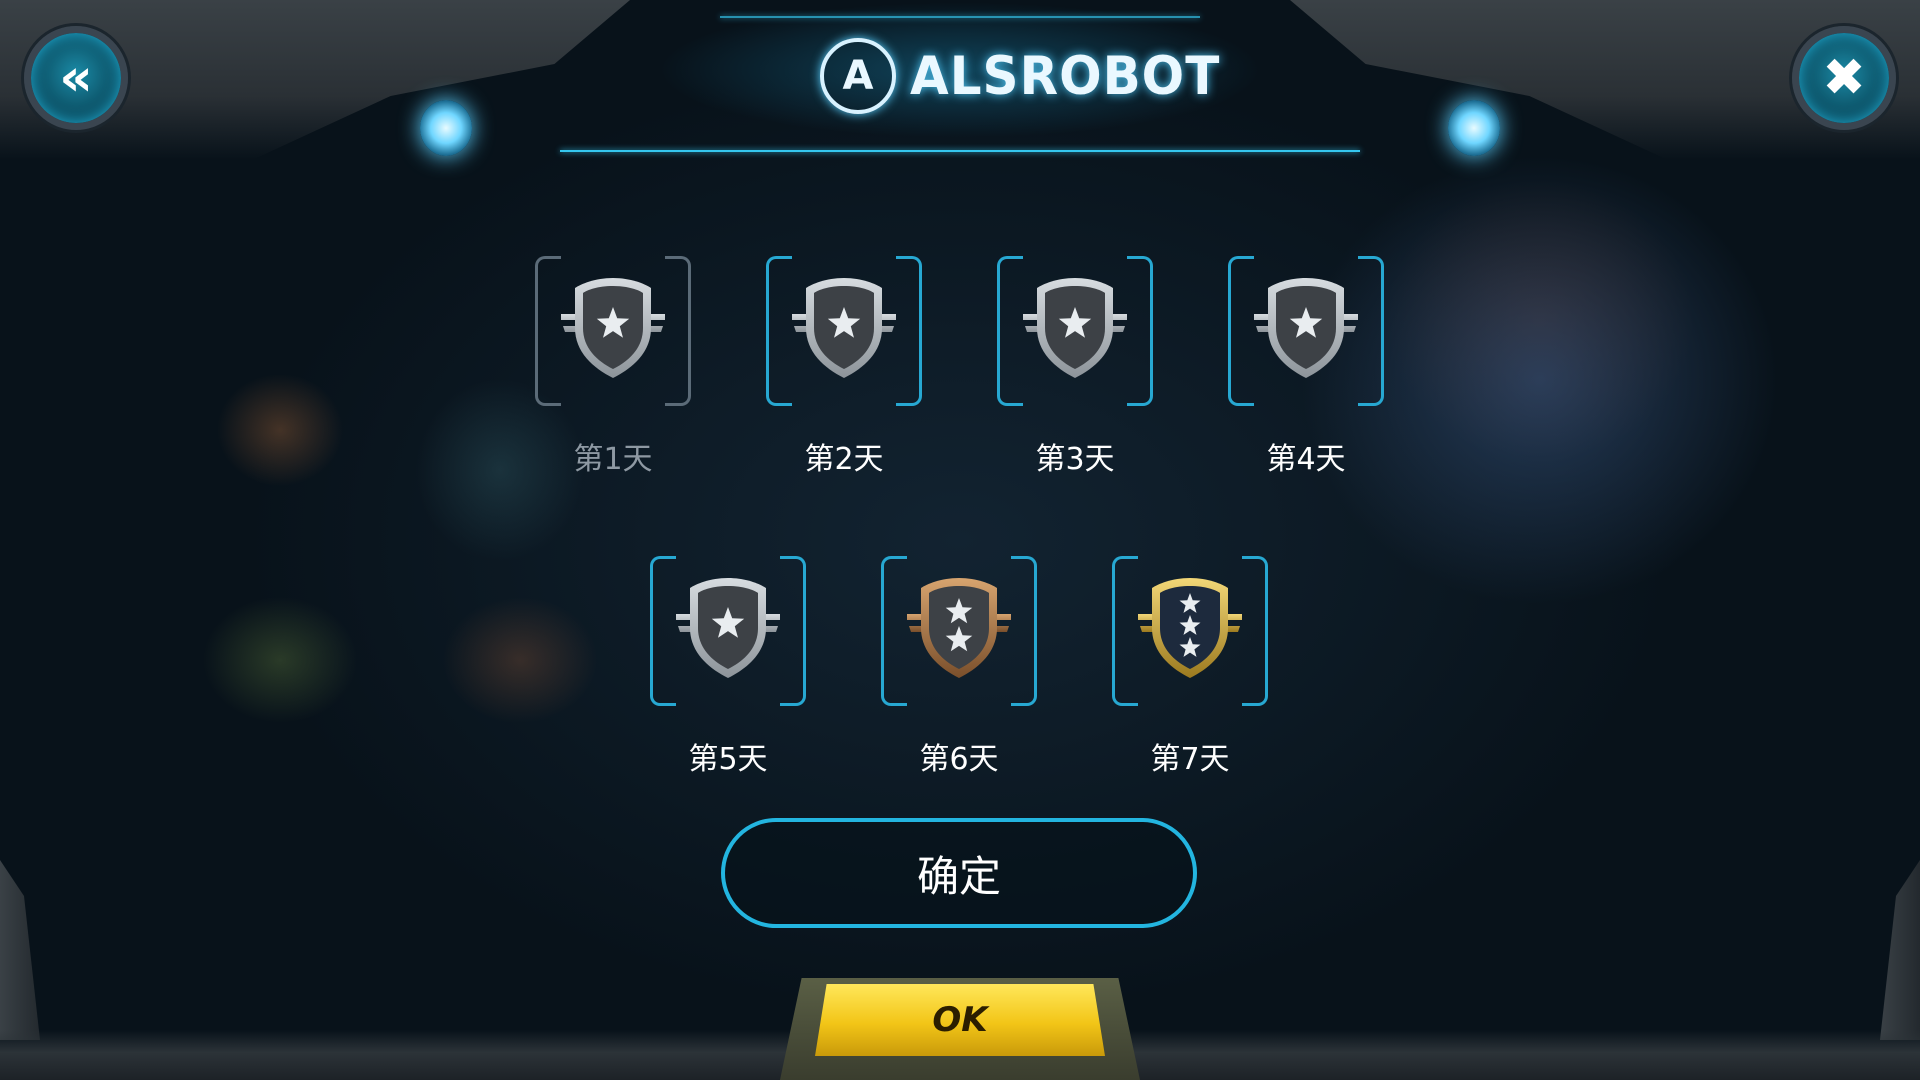 The image size is (1920, 1080). Describe the element at coordinates (1075, 459) in the screenshot. I see `day-label-3: 第3天` at that location.